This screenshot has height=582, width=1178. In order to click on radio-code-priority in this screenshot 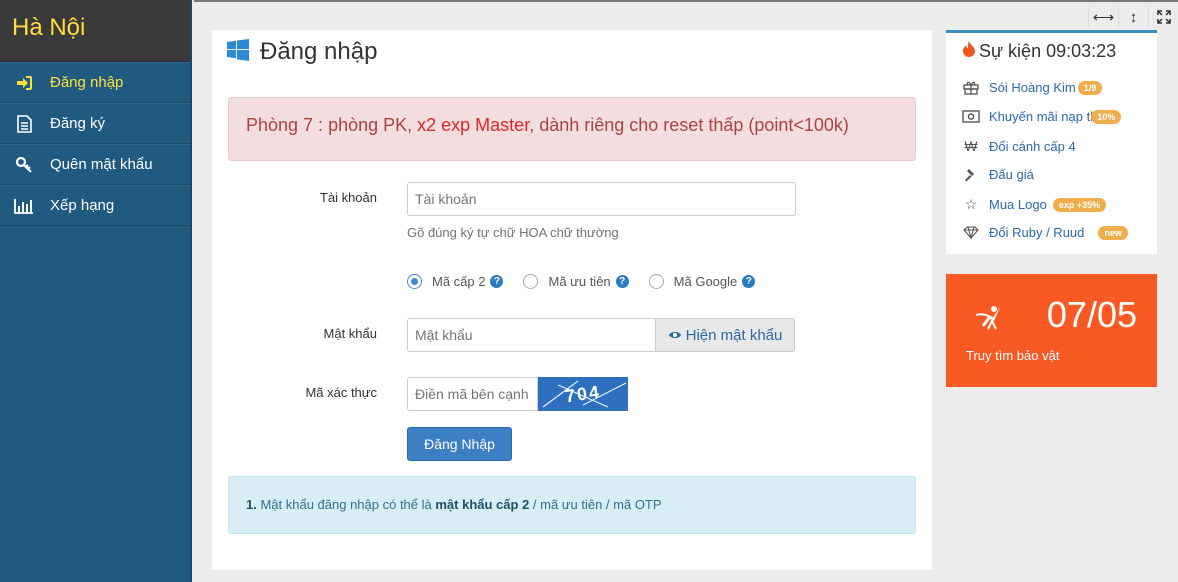, I will do `click(531, 281)`.